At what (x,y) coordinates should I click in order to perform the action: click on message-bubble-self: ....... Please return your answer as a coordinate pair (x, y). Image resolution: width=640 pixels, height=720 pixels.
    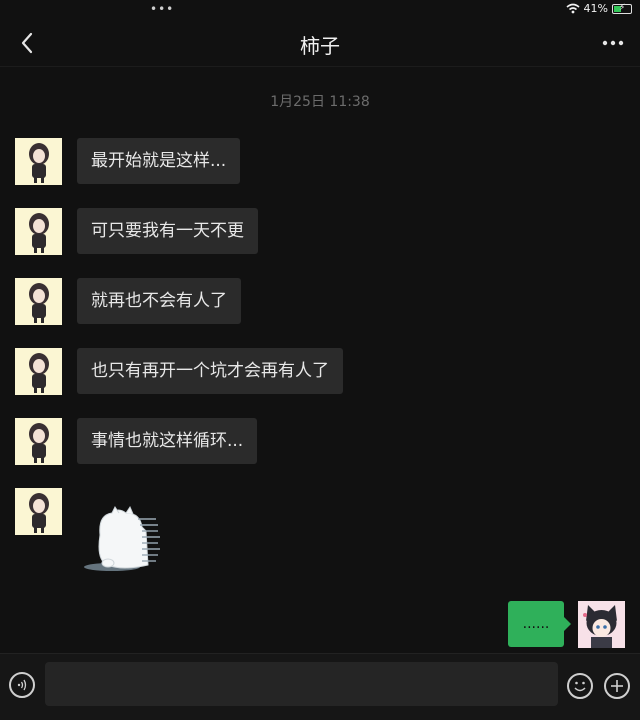
    Looking at the image, I should click on (539, 624).